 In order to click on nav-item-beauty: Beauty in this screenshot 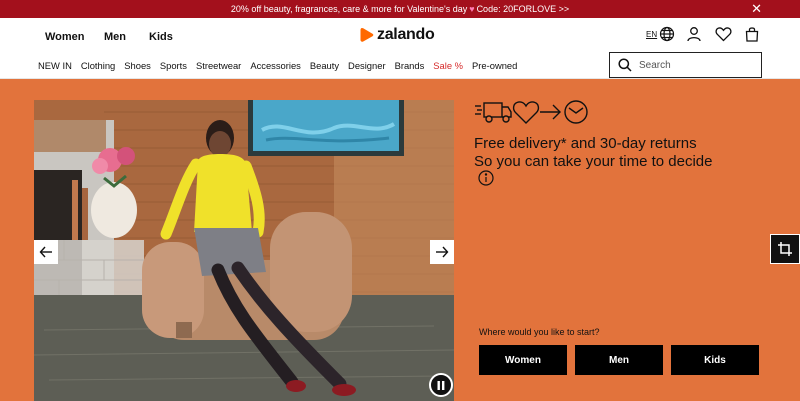, I will do `click(324, 65)`.